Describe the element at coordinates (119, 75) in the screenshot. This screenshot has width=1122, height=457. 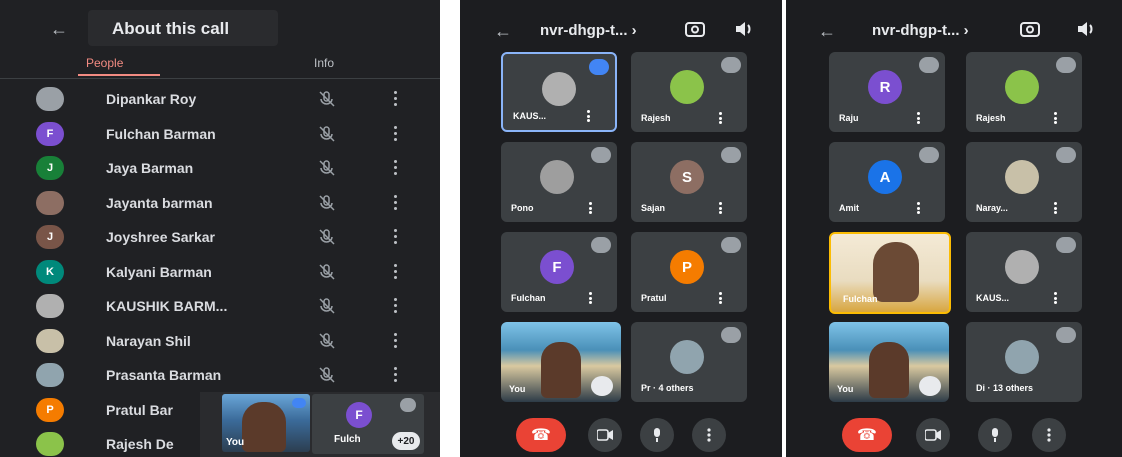
I see `active-tab-indicator` at that location.